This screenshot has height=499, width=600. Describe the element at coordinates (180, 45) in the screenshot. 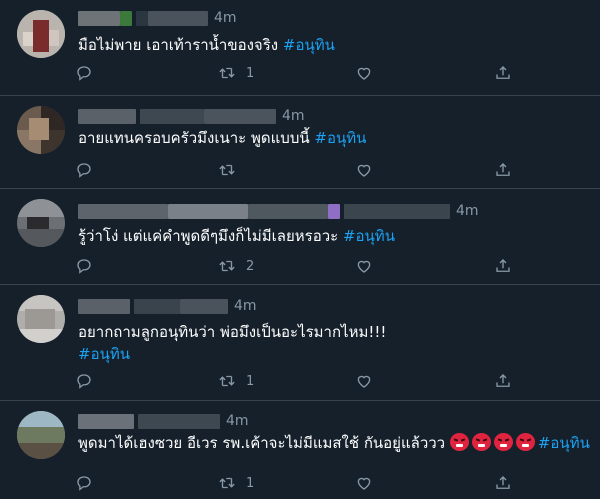

I see `tweet-body: มือไม่พาย เอาเท้าราน้ำของจริง` at that location.